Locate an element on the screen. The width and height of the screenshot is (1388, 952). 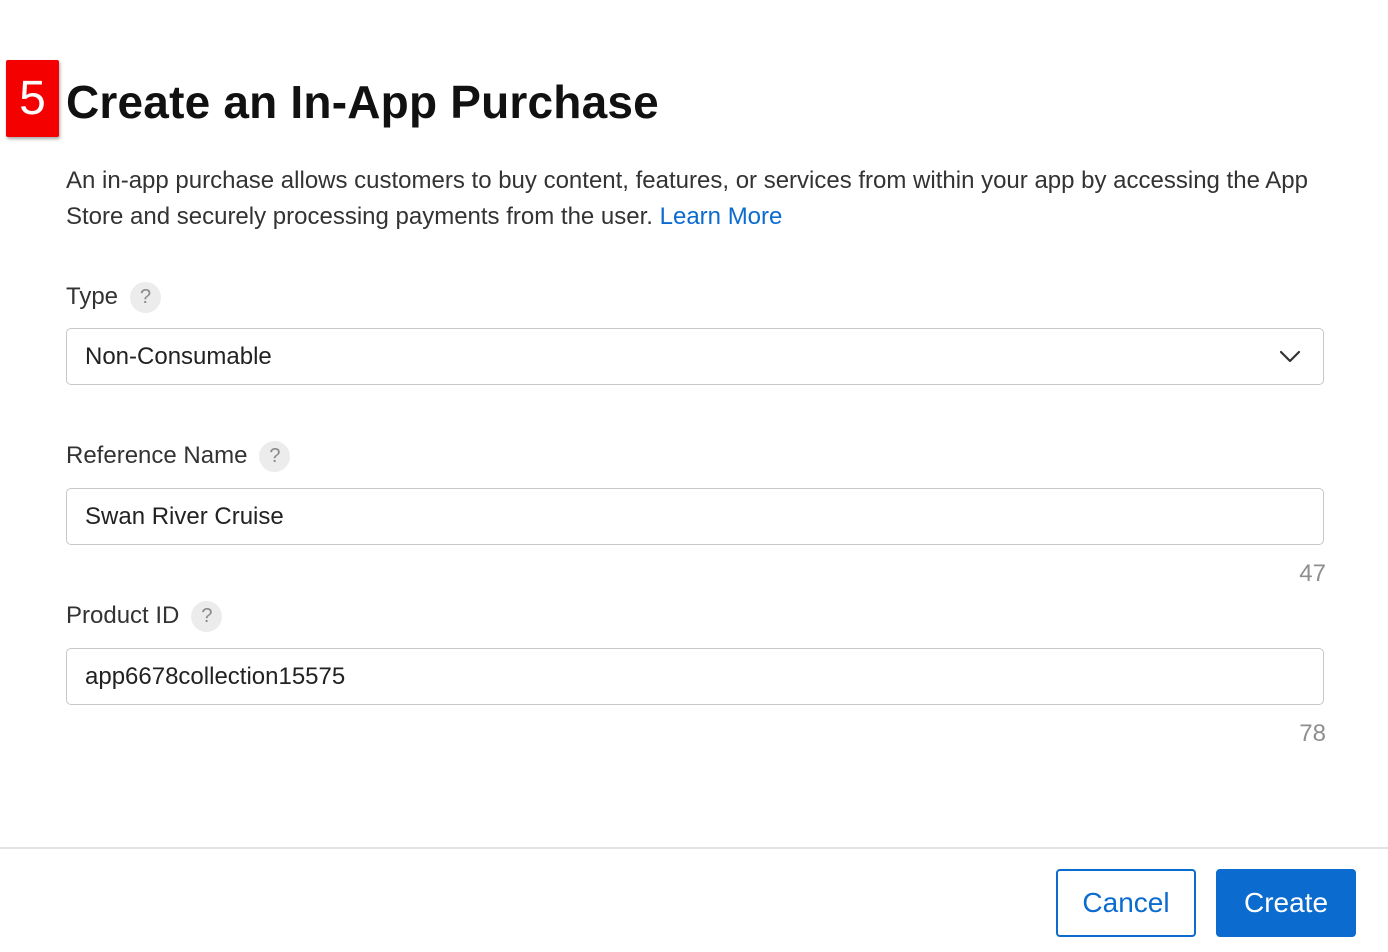
type-select-value: Non-Consumable is located at coordinates (178, 356).